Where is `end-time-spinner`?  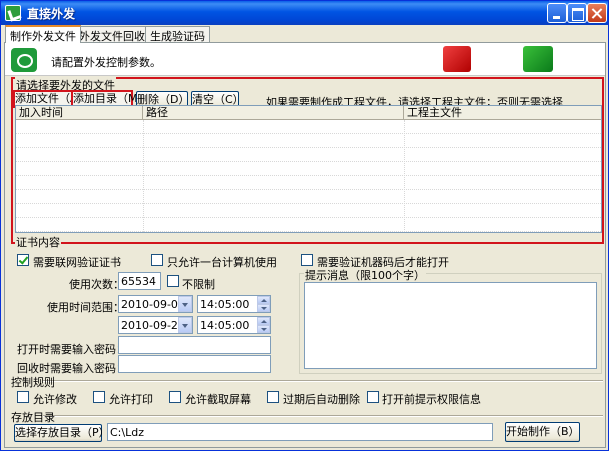
end-time-spinner is located at coordinates (263, 325).